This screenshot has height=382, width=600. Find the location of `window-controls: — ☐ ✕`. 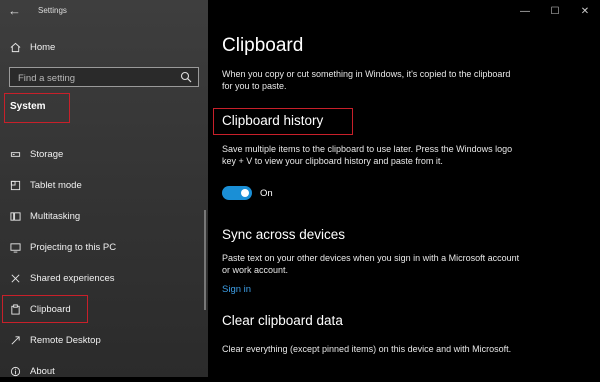

window-controls: — ☐ ✕ is located at coordinates (555, 11).